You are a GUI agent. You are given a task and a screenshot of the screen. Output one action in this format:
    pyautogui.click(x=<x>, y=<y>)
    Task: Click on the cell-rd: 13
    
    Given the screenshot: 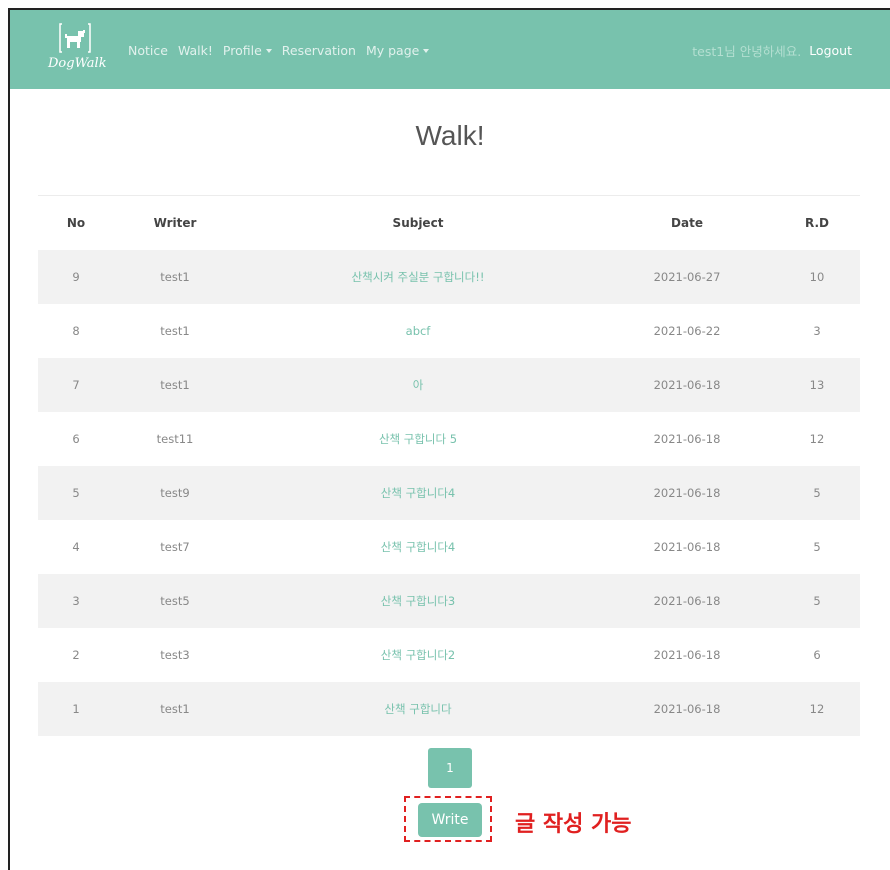 What is the action you would take?
    pyautogui.click(x=817, y=385)
    